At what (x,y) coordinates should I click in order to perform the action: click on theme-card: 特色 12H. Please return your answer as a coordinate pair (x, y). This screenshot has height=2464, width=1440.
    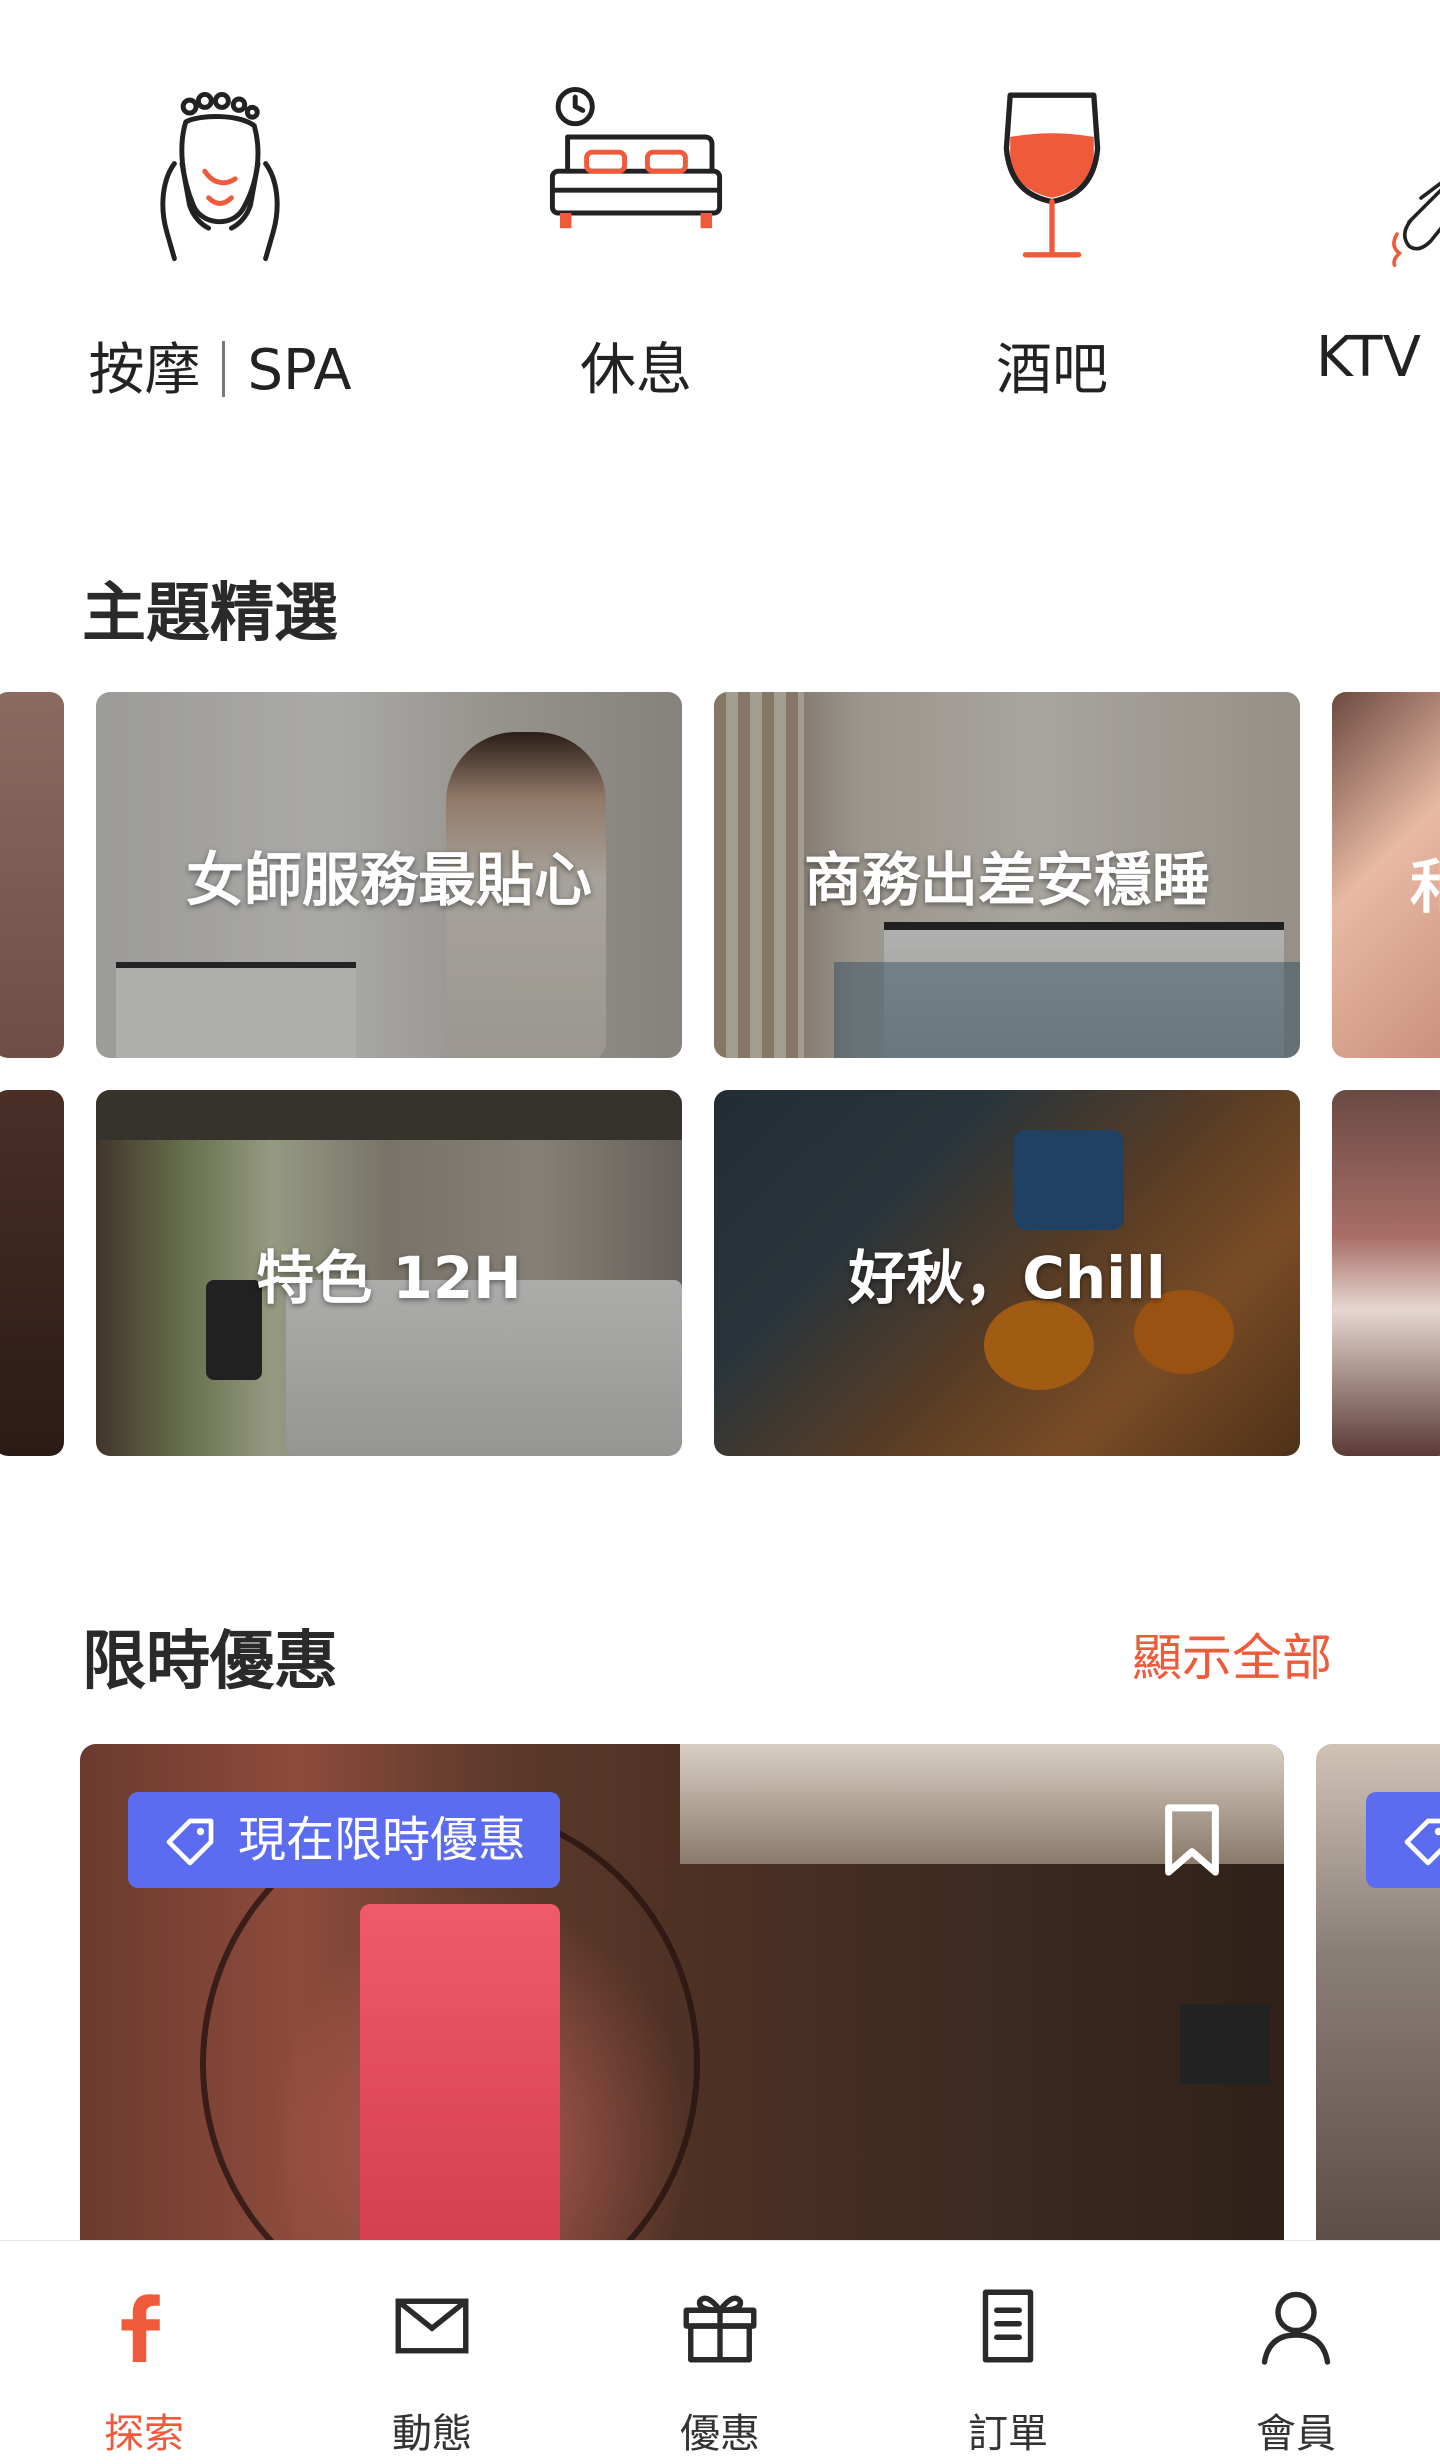
    Looking at the image, I should click on (389, 1273).